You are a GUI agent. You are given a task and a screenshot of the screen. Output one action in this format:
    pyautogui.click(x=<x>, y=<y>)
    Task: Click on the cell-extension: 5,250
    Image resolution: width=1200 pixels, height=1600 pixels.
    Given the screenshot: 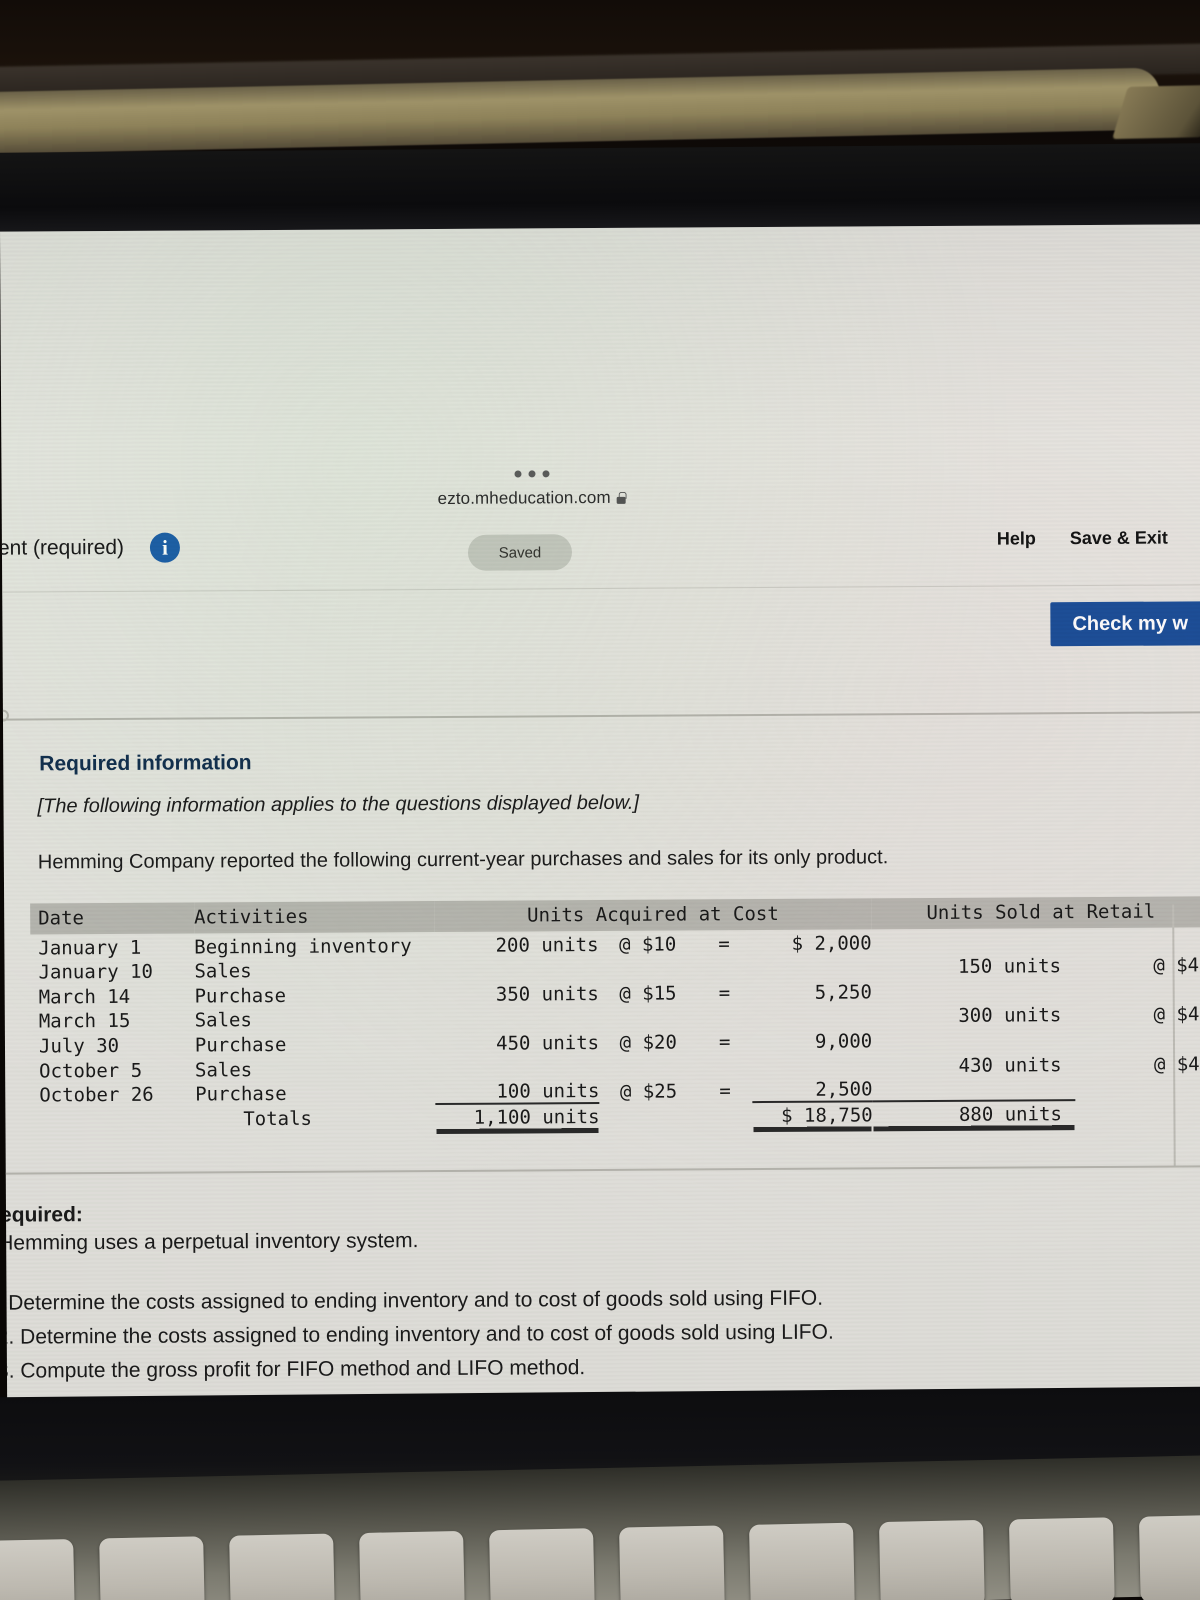 What is the action you would take?
    pyautogui.click(x=843, y=992)
    